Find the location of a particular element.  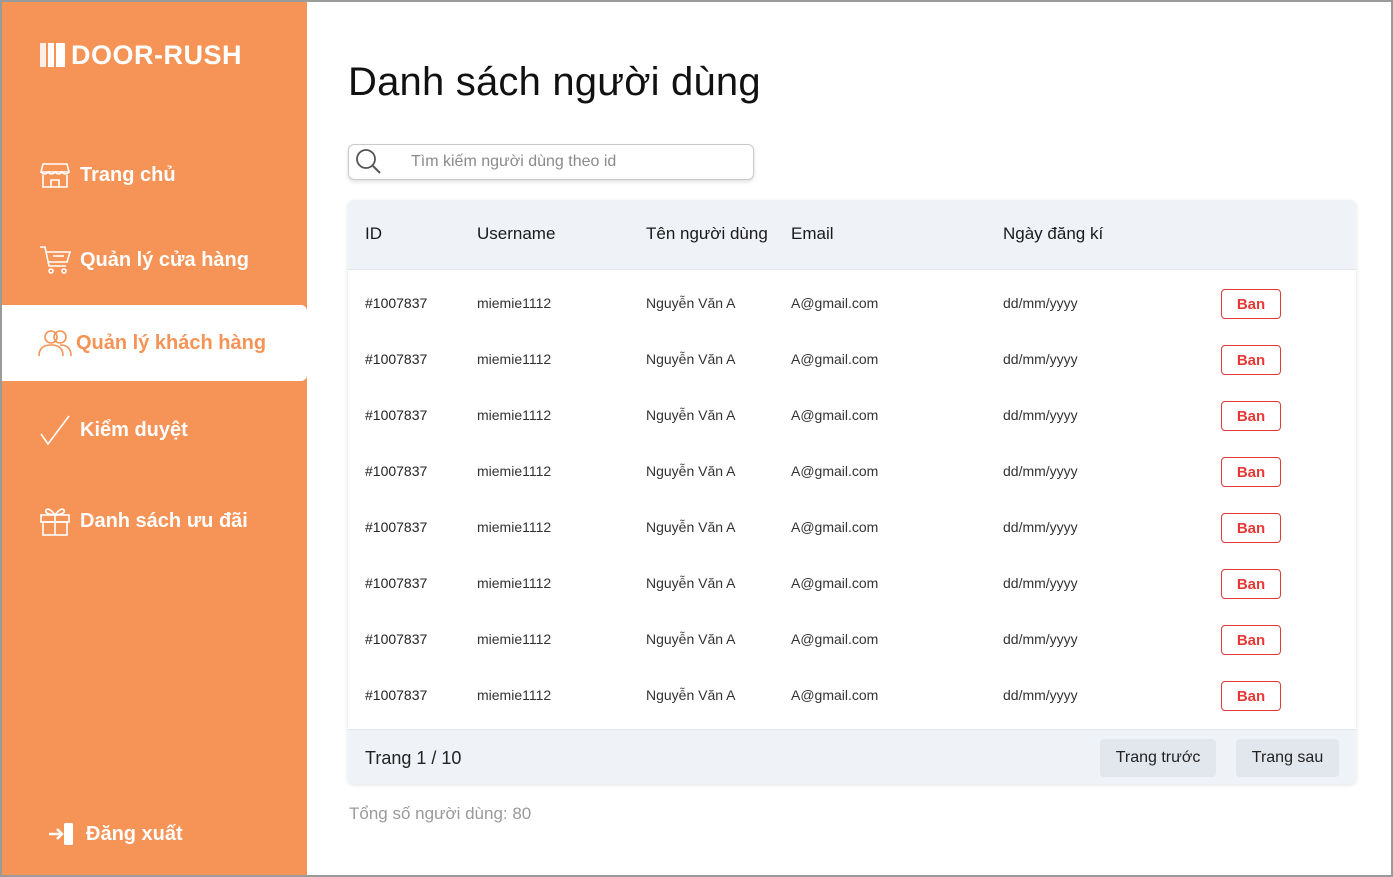

sidebar-item-label: Kiểm duyệt is located at coordinates (134, 429).